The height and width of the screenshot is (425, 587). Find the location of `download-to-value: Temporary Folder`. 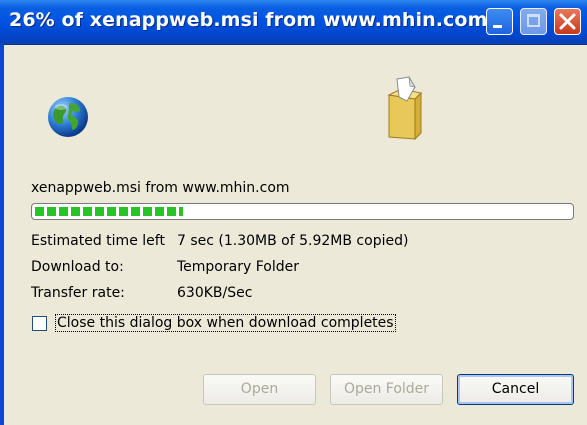

download-to-value: Temporary Folder is located at coordinates (238, 267).